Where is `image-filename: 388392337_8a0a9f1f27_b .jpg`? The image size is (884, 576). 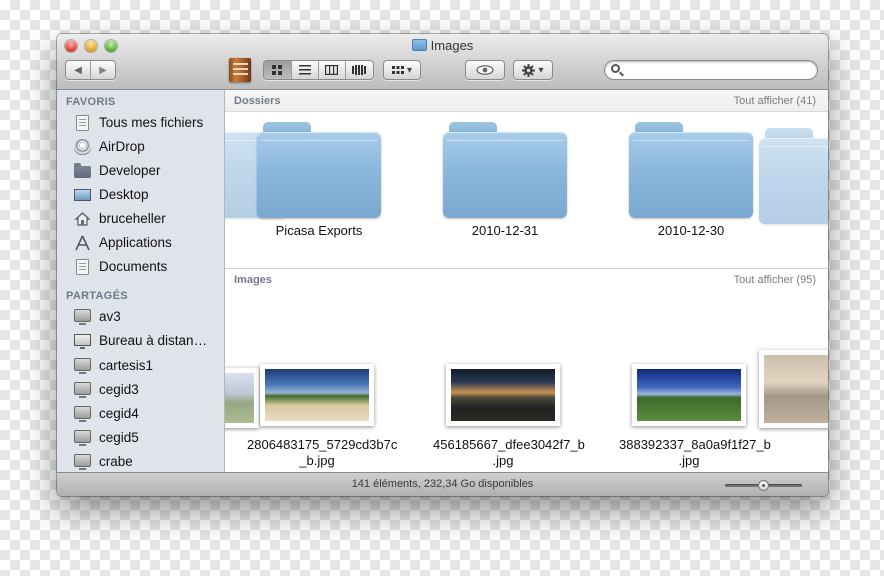
image-filename: 388392337_8a0a9f1f27_b .jpg is located at coordinates (695, 453).